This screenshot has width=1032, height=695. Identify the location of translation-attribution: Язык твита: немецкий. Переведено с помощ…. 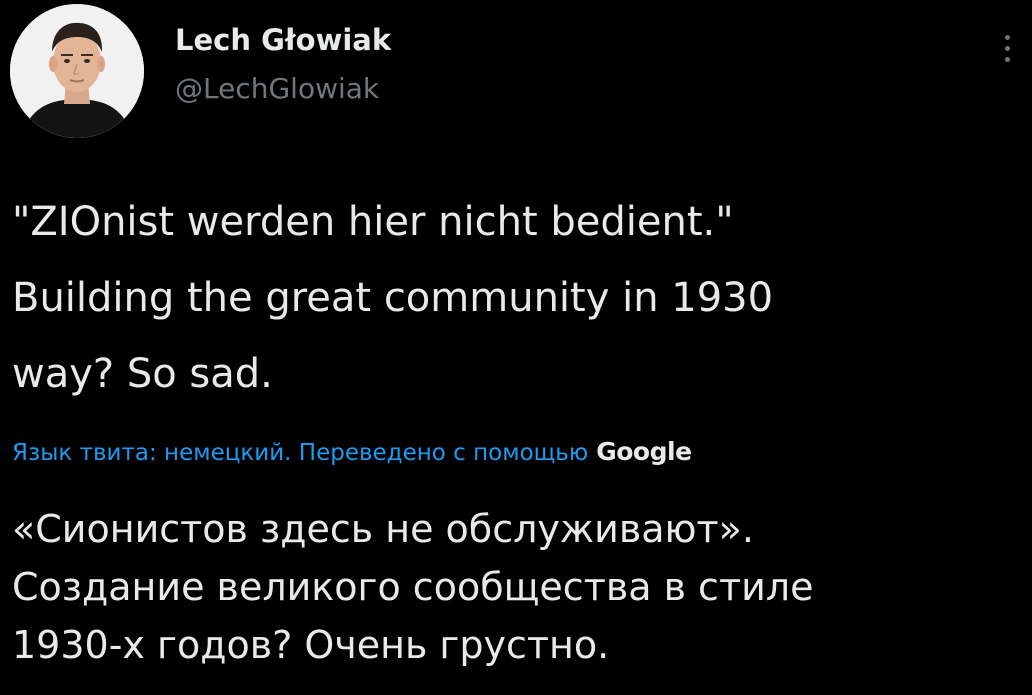
(352, 451).